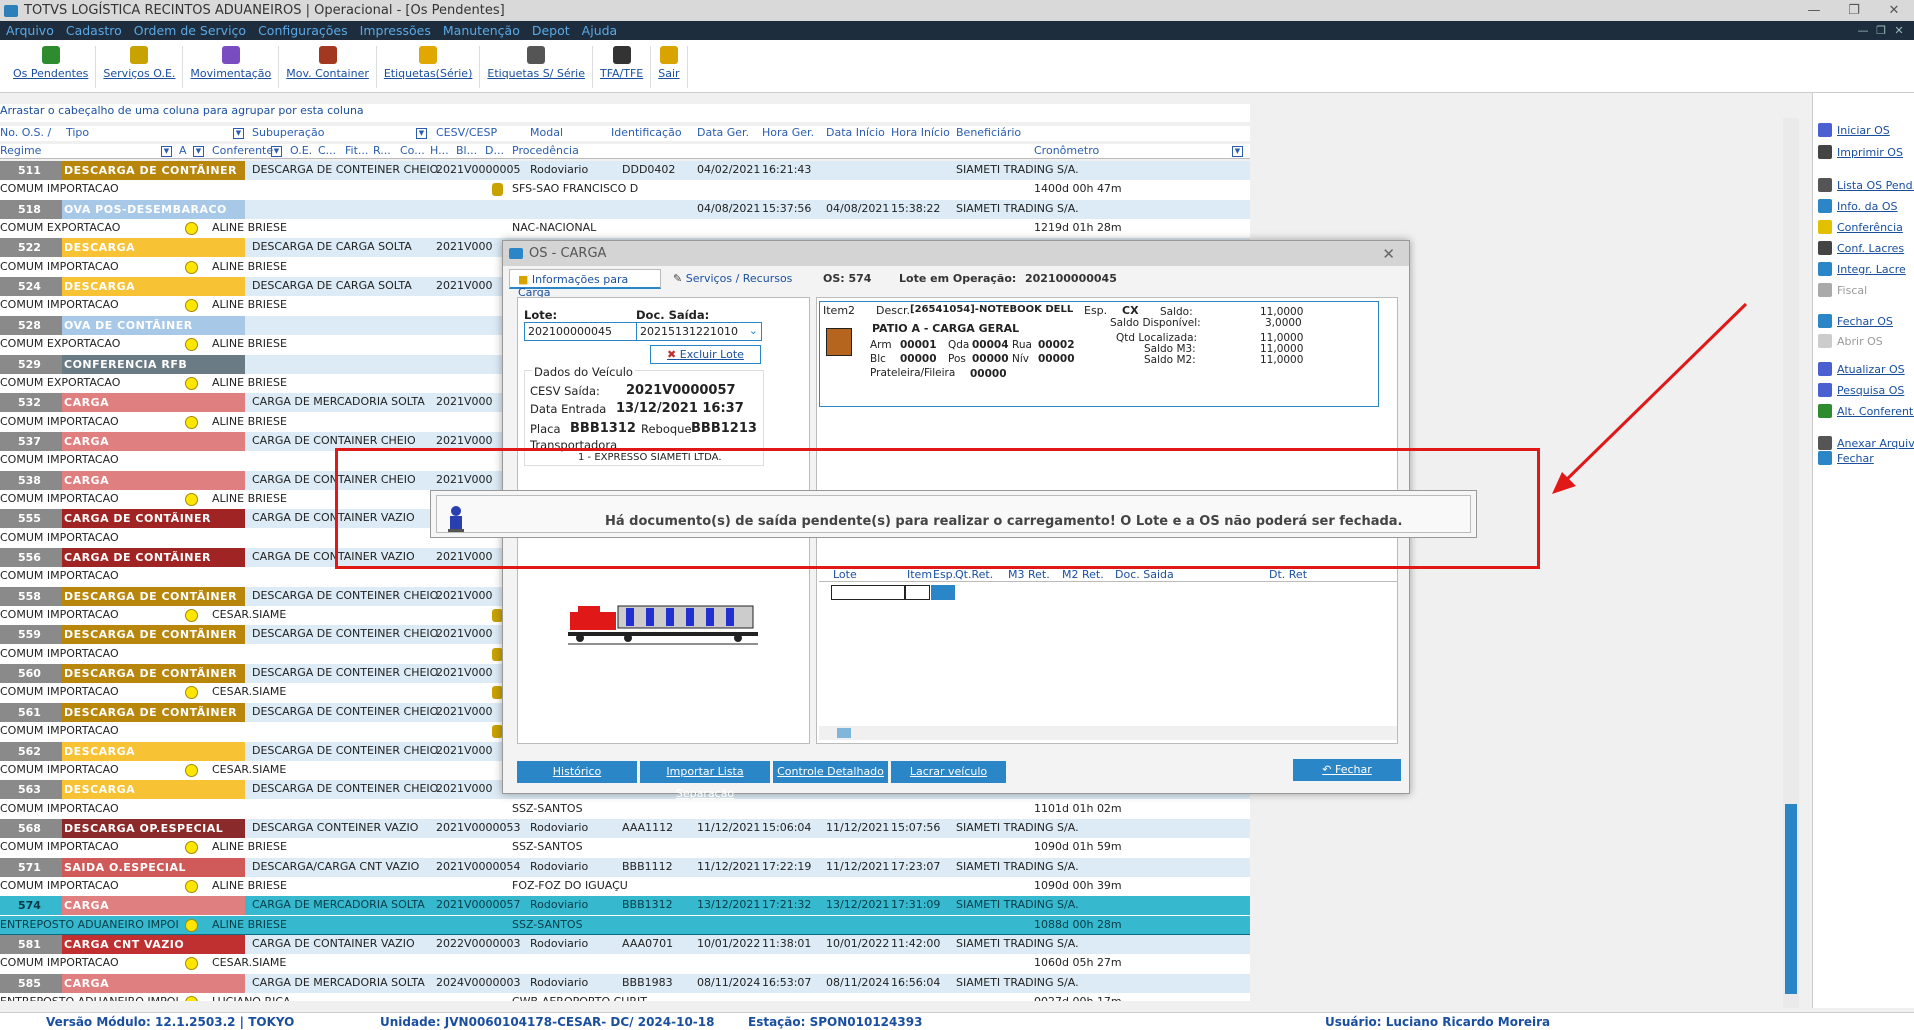 This screenshot has height=1030, width=1914. I want to click on toolbar-button-6: TFA/TFE, so click(622, 67).